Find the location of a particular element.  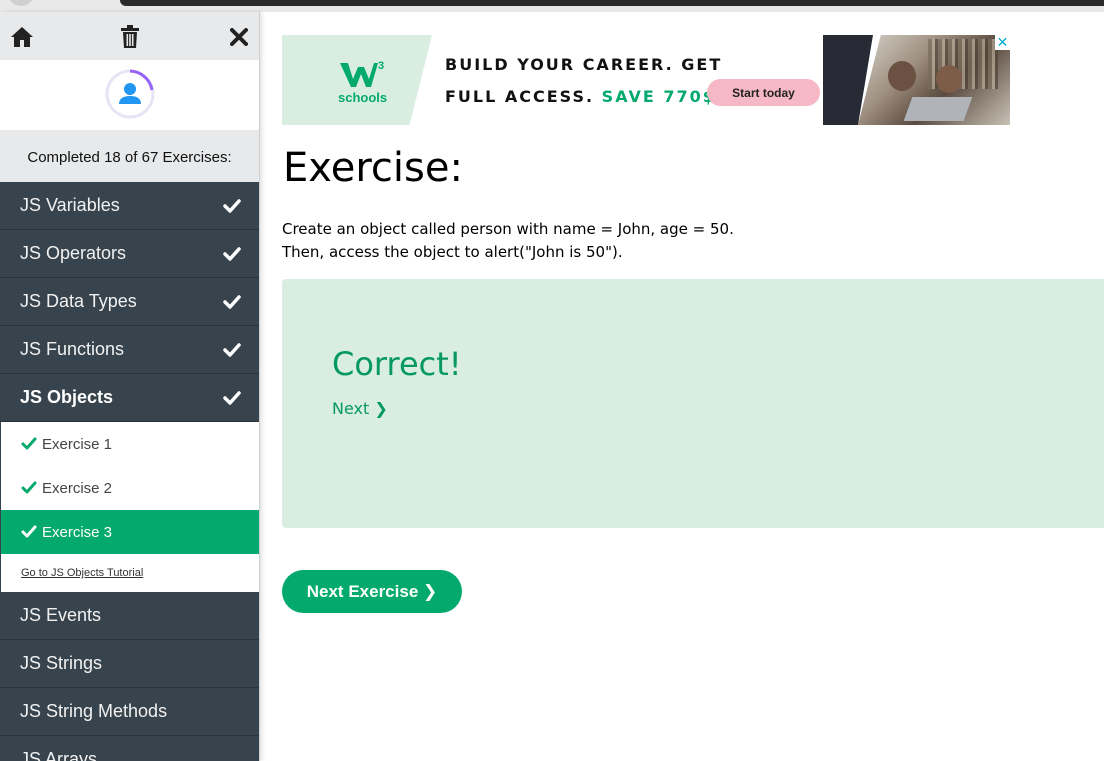

w3-logo-icon: 3 is located at coordinates (362, 73).